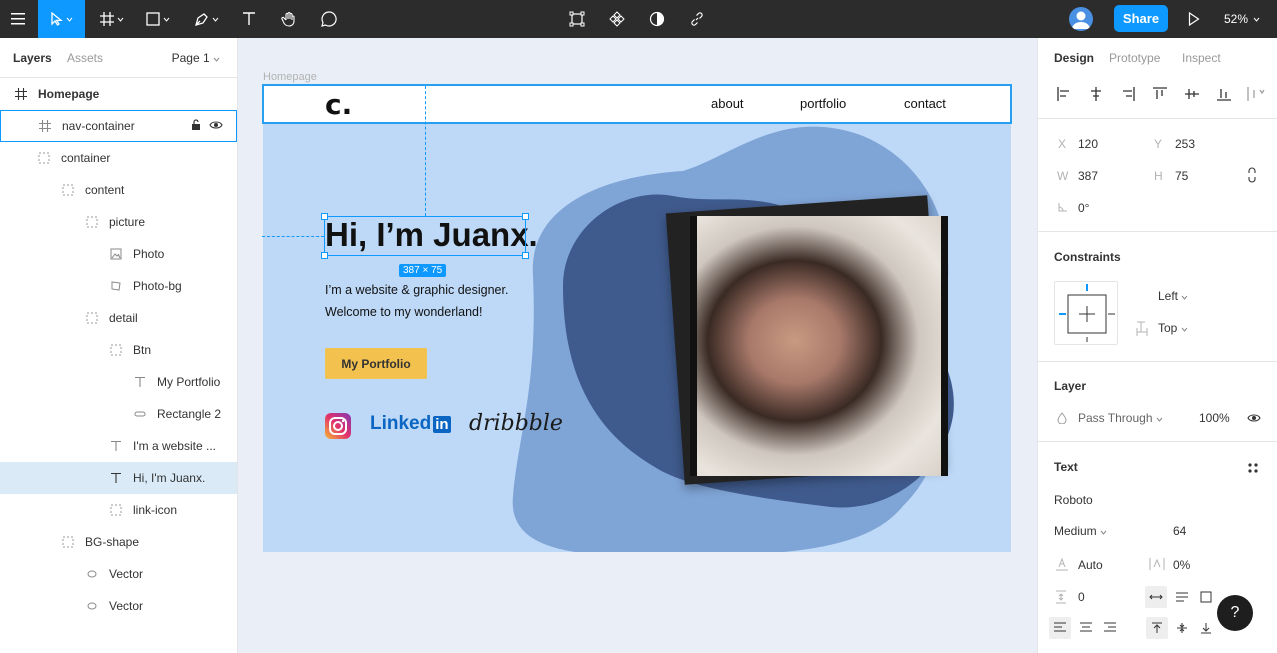 The width and height of the screenshot is (1277, 653). I want to click on user-avatar, so click(1081, 19).